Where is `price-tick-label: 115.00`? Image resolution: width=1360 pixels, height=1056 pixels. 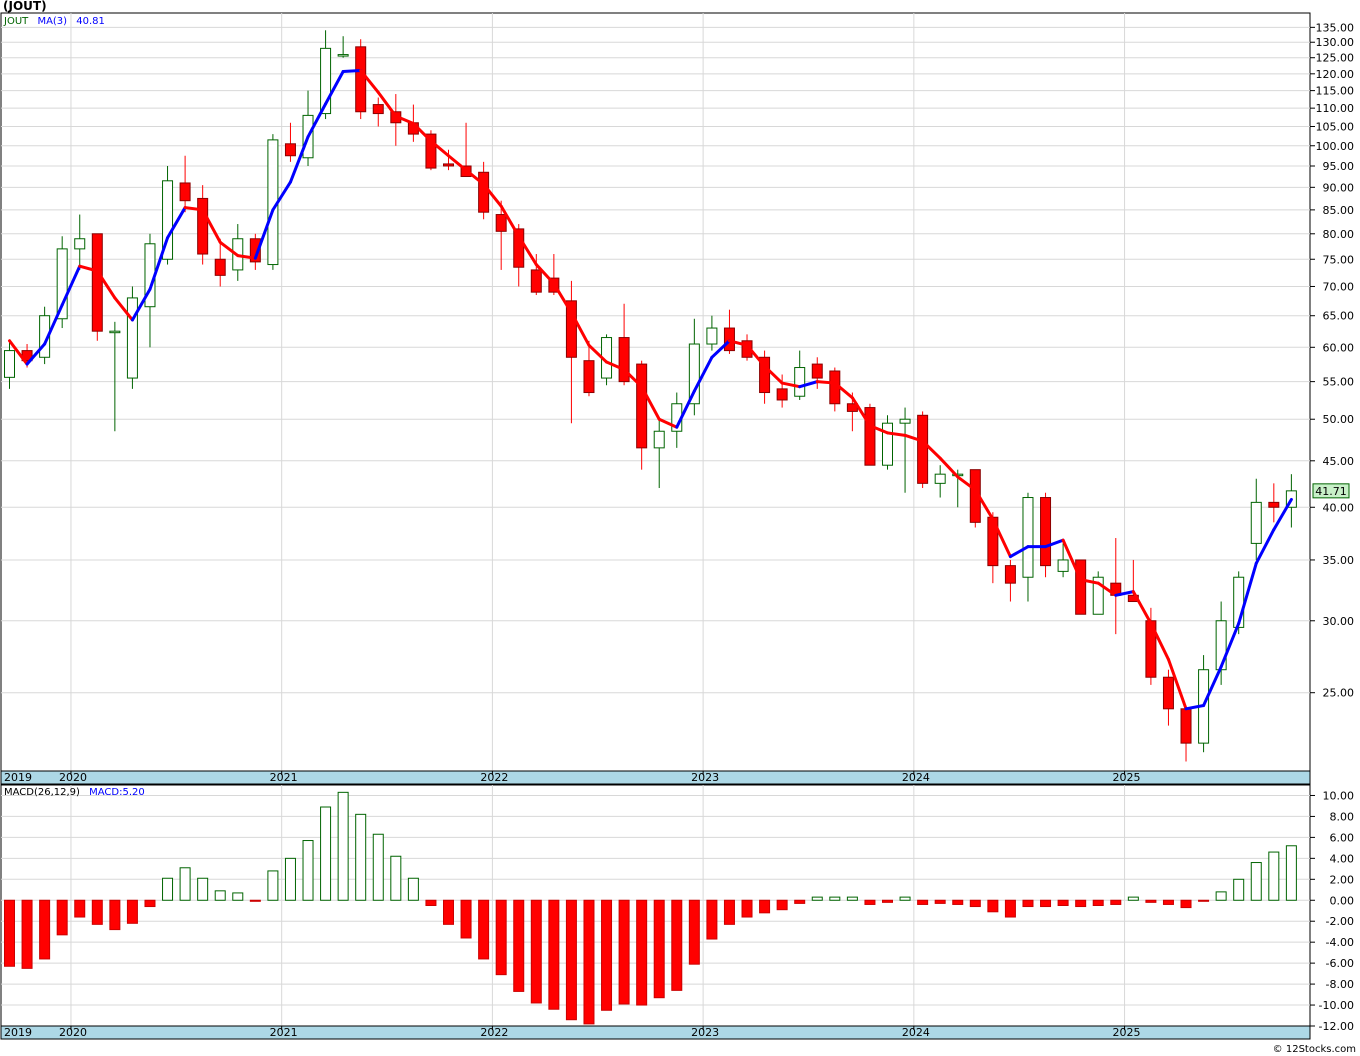
price-tick-label: 115.00 is located at coordinates (1335, 91).